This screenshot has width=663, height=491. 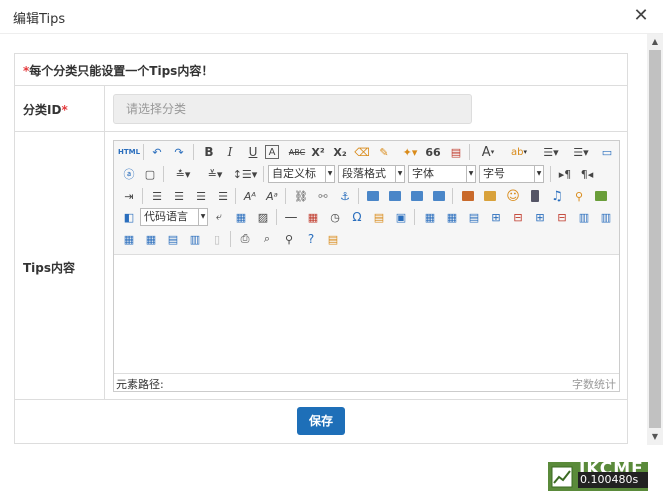 What do you see at coordinates (579, 196) in the screenshot?
I see `attachment-icon: ⚲` at bounding box center [579, 196].